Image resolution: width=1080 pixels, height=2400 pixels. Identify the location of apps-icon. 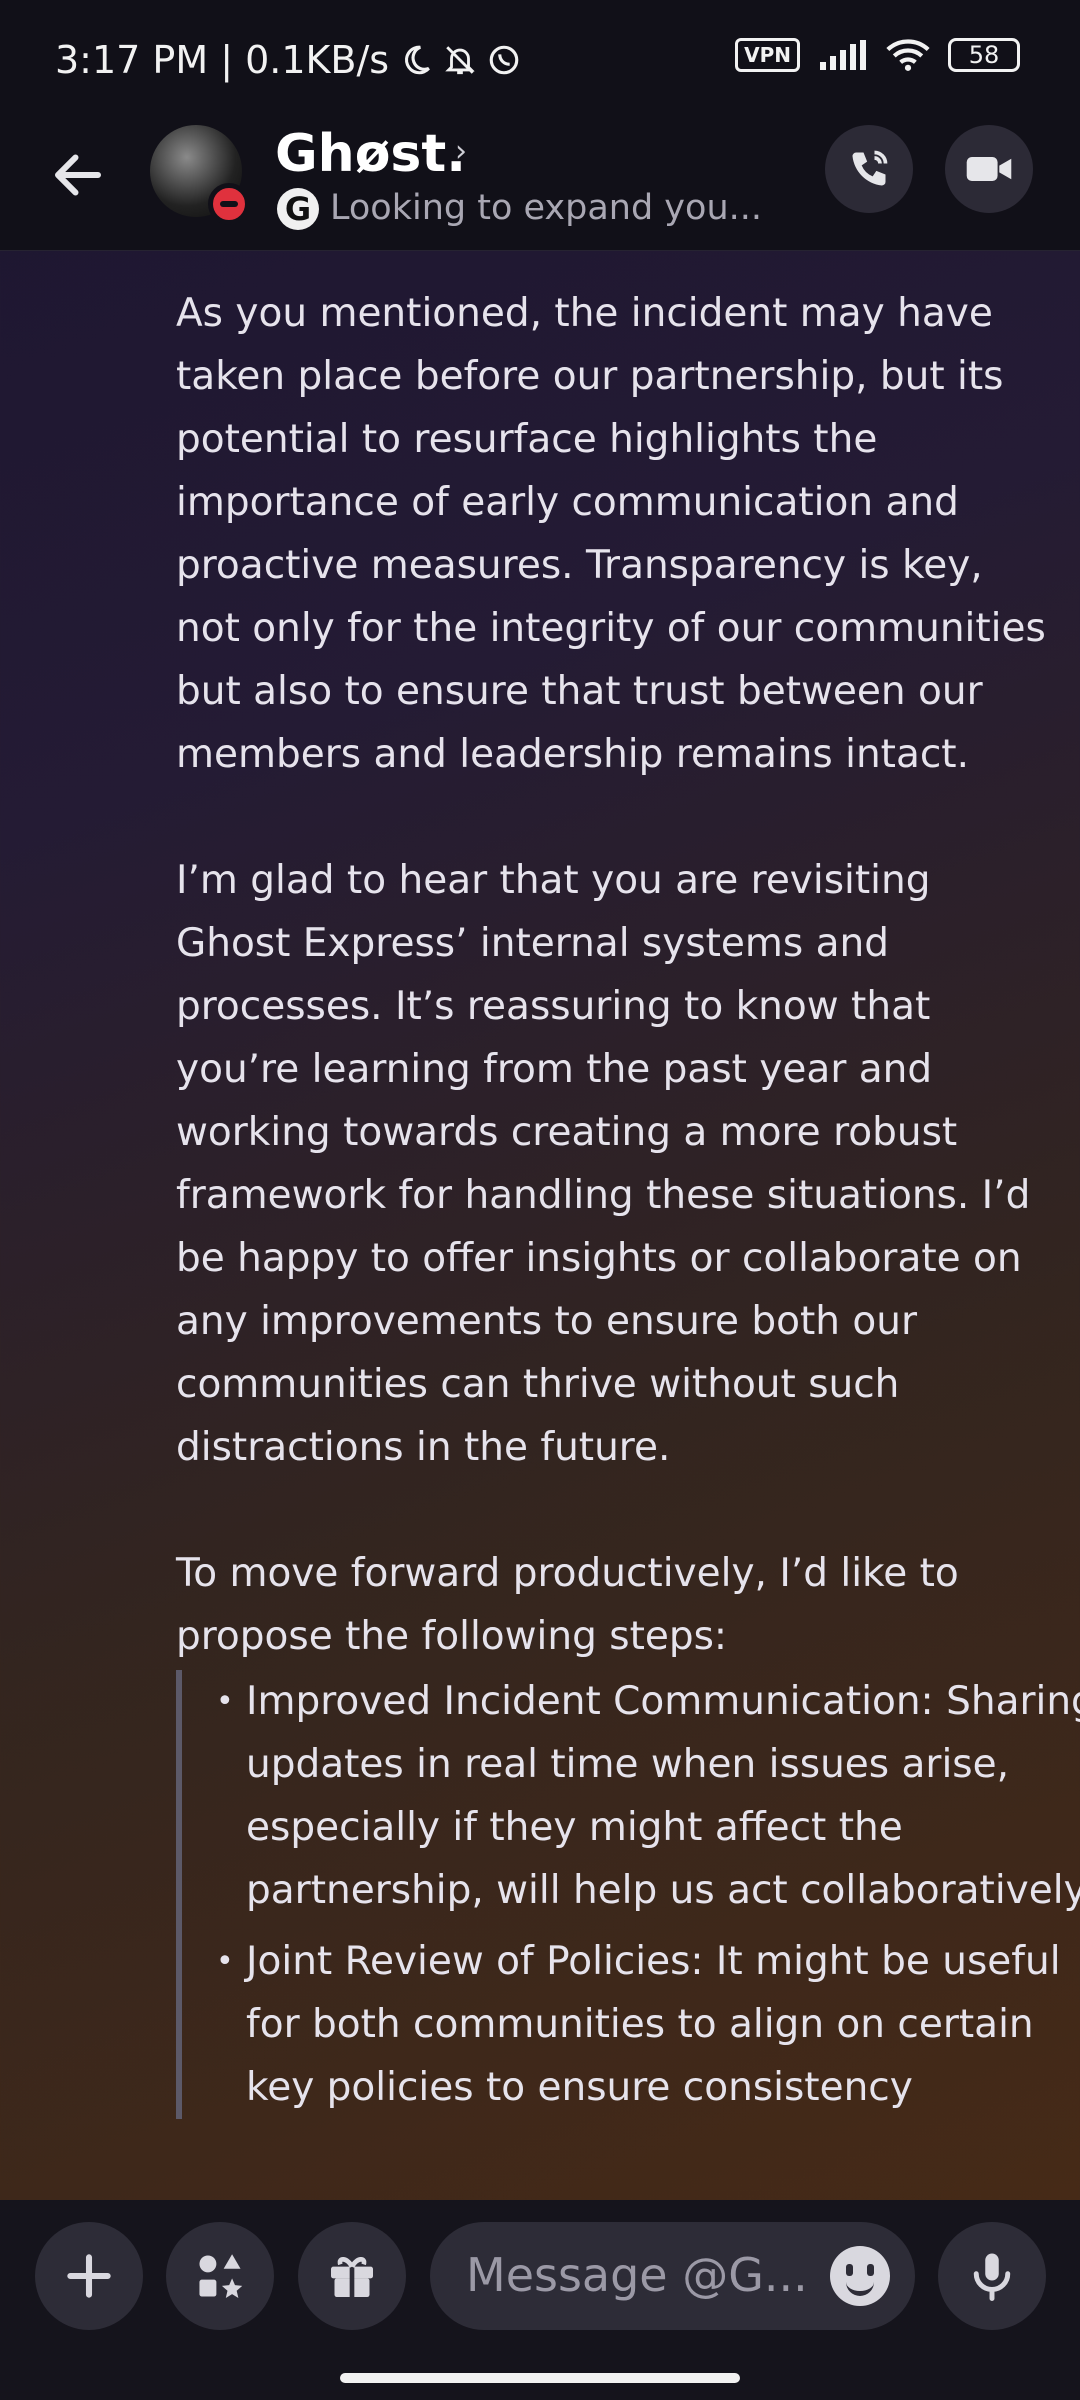
(221, 2276).